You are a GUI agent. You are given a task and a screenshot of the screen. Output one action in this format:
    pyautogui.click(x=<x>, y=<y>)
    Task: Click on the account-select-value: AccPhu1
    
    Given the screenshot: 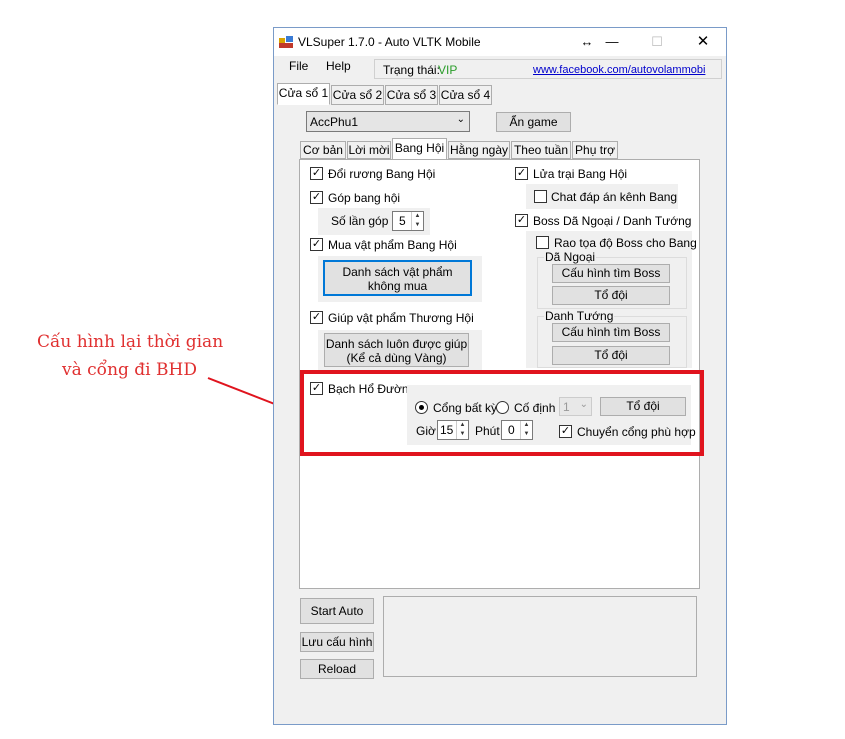 What is the action you would take?
    pyautogui.click(x=334, y=122)
    